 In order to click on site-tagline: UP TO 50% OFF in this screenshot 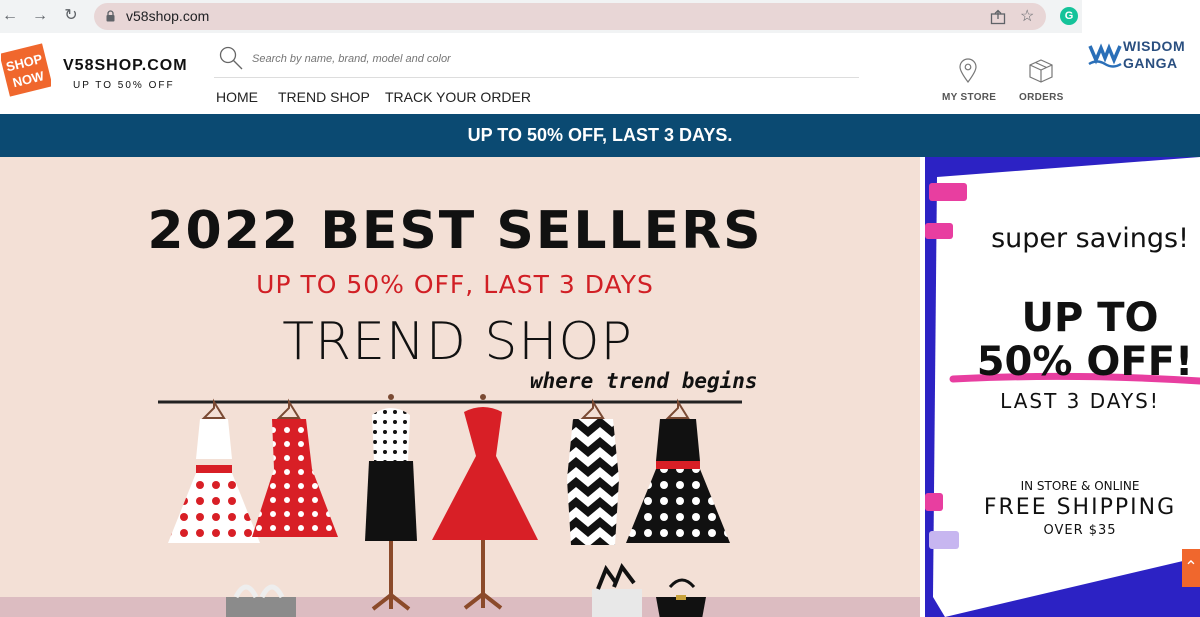, I will do `click(124, 85)`.